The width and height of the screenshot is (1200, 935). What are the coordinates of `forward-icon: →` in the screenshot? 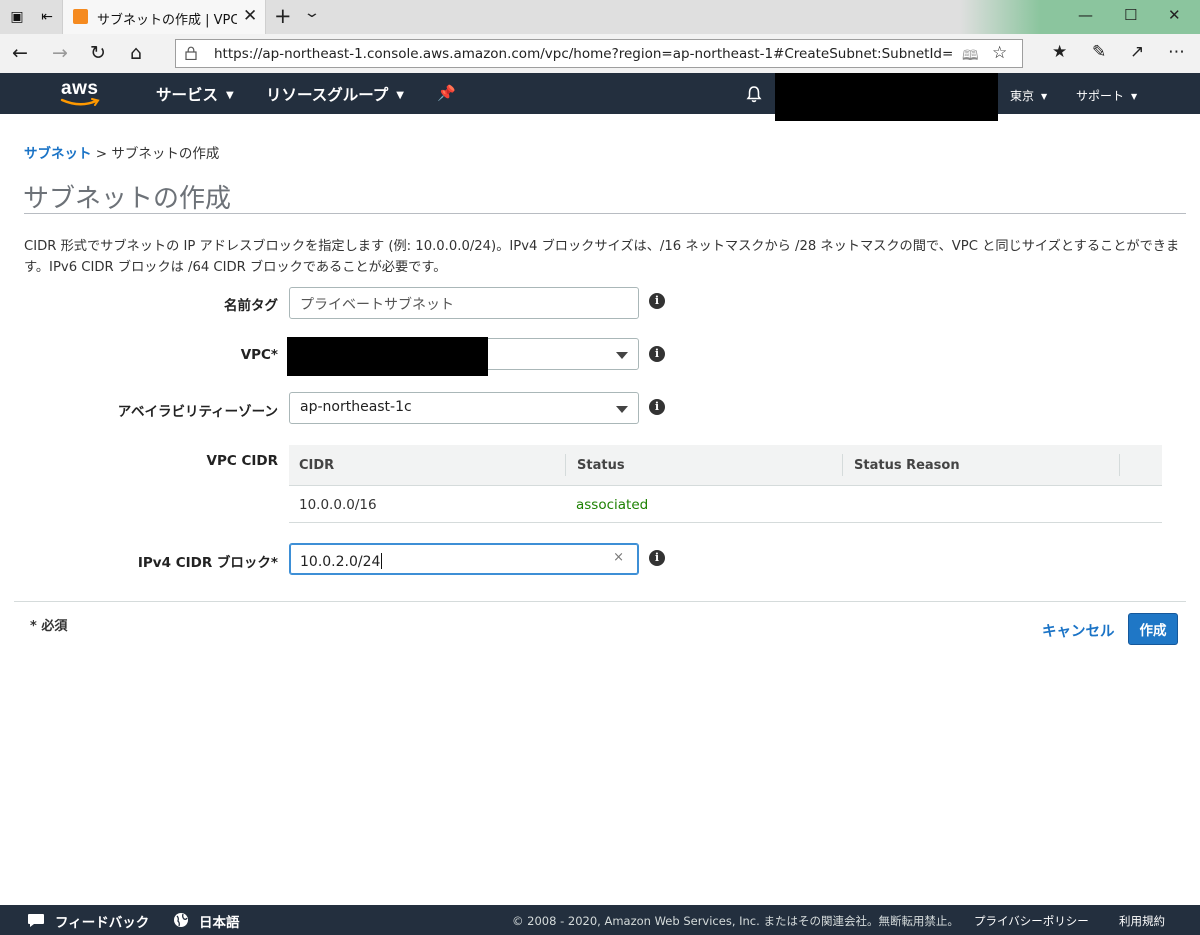 It's located at (60, 53).